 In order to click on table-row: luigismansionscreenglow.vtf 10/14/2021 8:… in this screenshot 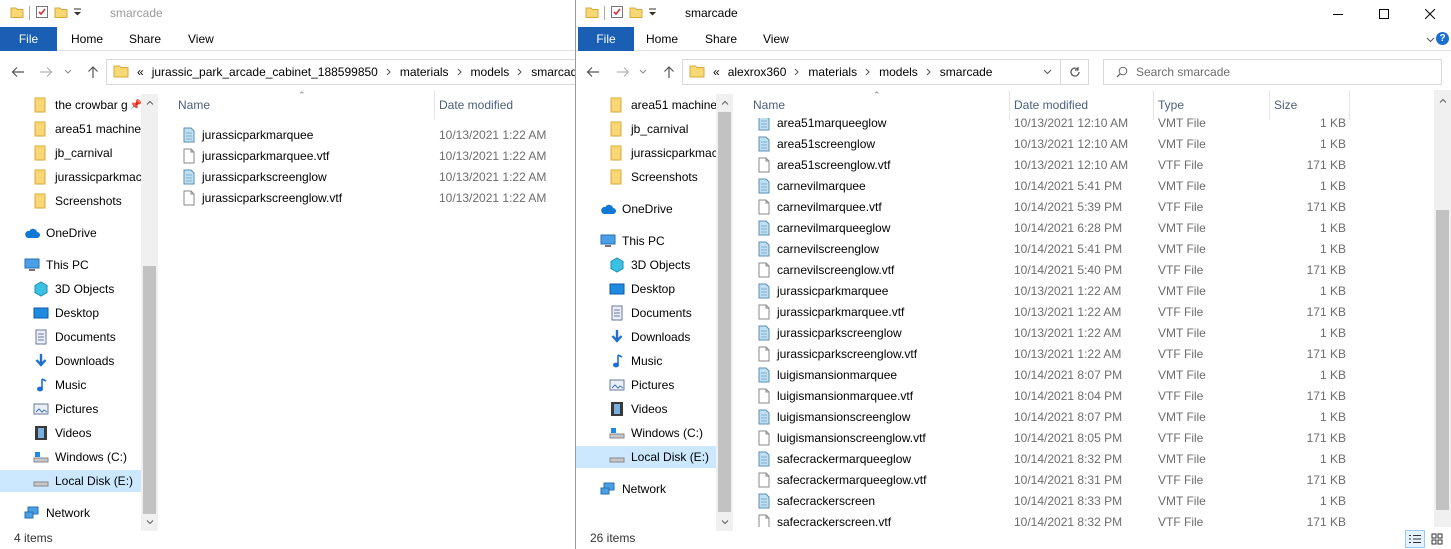, I will do `click(1085, 437)`.